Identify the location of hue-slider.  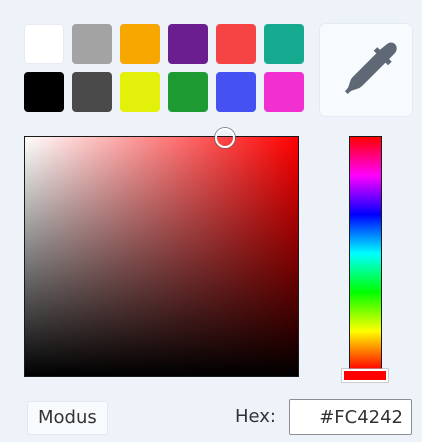
(365, 253).